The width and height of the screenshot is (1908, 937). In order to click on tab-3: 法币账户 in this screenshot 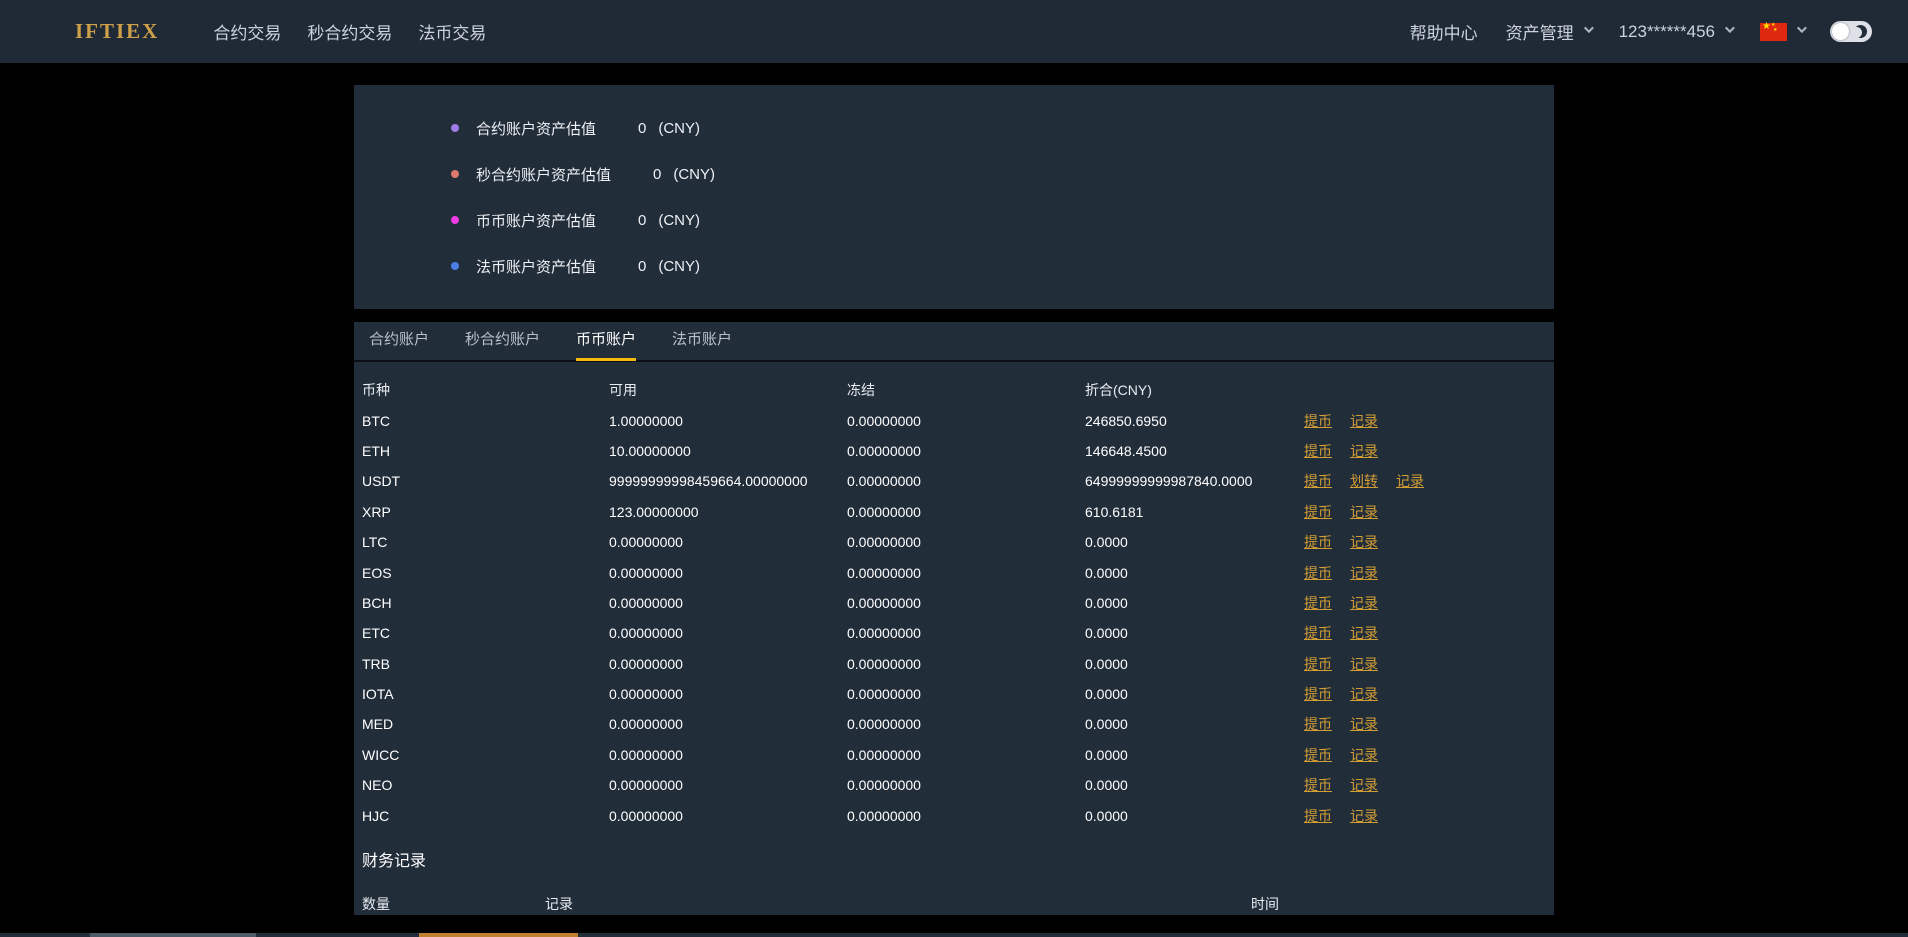, I will do `click(702, 341)`.